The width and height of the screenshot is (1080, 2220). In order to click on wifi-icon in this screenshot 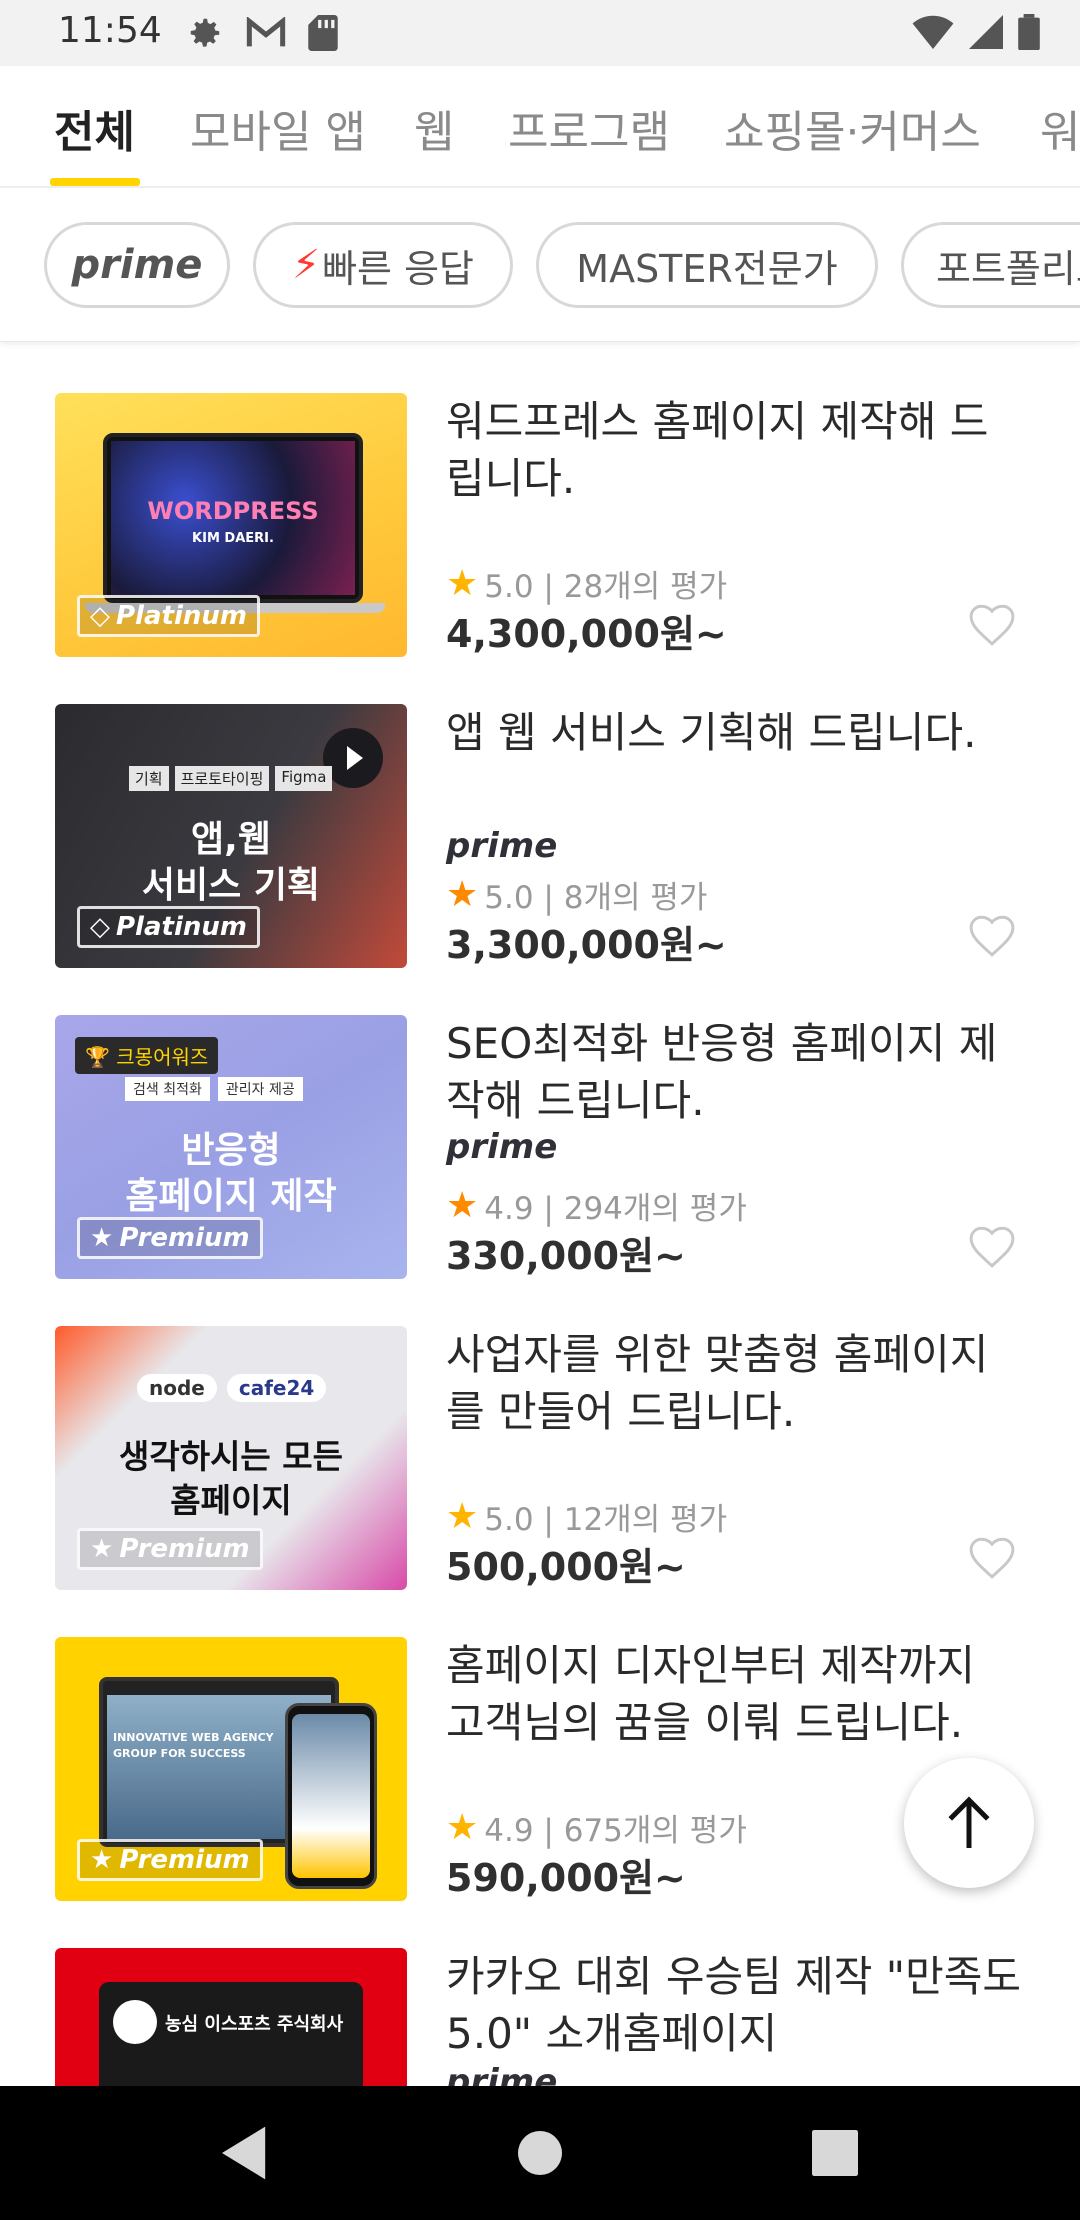, I will do `click(933, 32)`.